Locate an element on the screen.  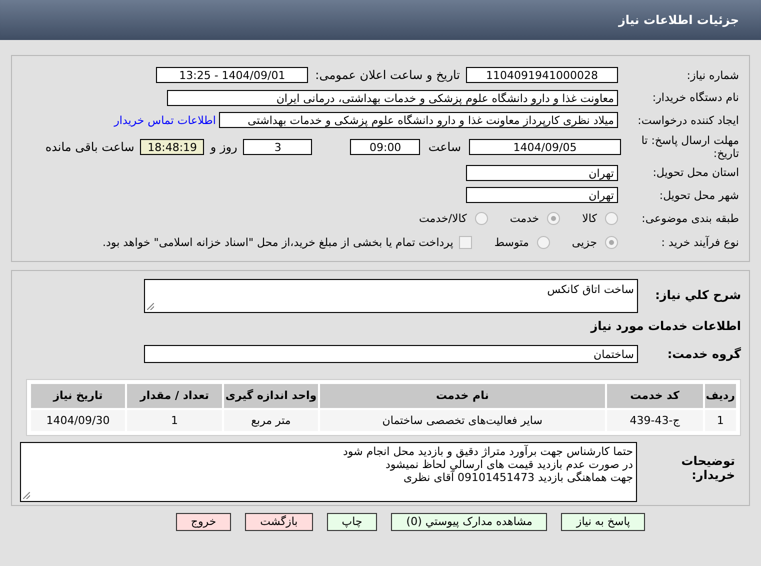
option-label: جزیی is located at coordinates (584, 242).